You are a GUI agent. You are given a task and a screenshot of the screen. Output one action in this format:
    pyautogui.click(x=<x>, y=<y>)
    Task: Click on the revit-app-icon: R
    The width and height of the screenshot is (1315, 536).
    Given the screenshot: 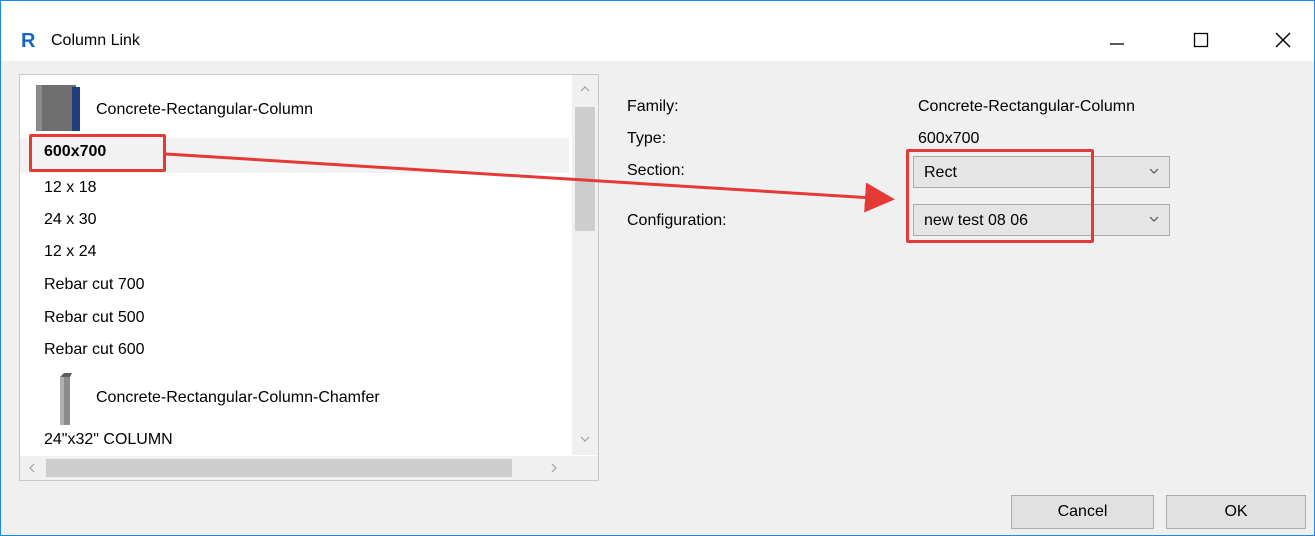 What is the action you would take?
    pyautogui.click(x=28, y=41)
    